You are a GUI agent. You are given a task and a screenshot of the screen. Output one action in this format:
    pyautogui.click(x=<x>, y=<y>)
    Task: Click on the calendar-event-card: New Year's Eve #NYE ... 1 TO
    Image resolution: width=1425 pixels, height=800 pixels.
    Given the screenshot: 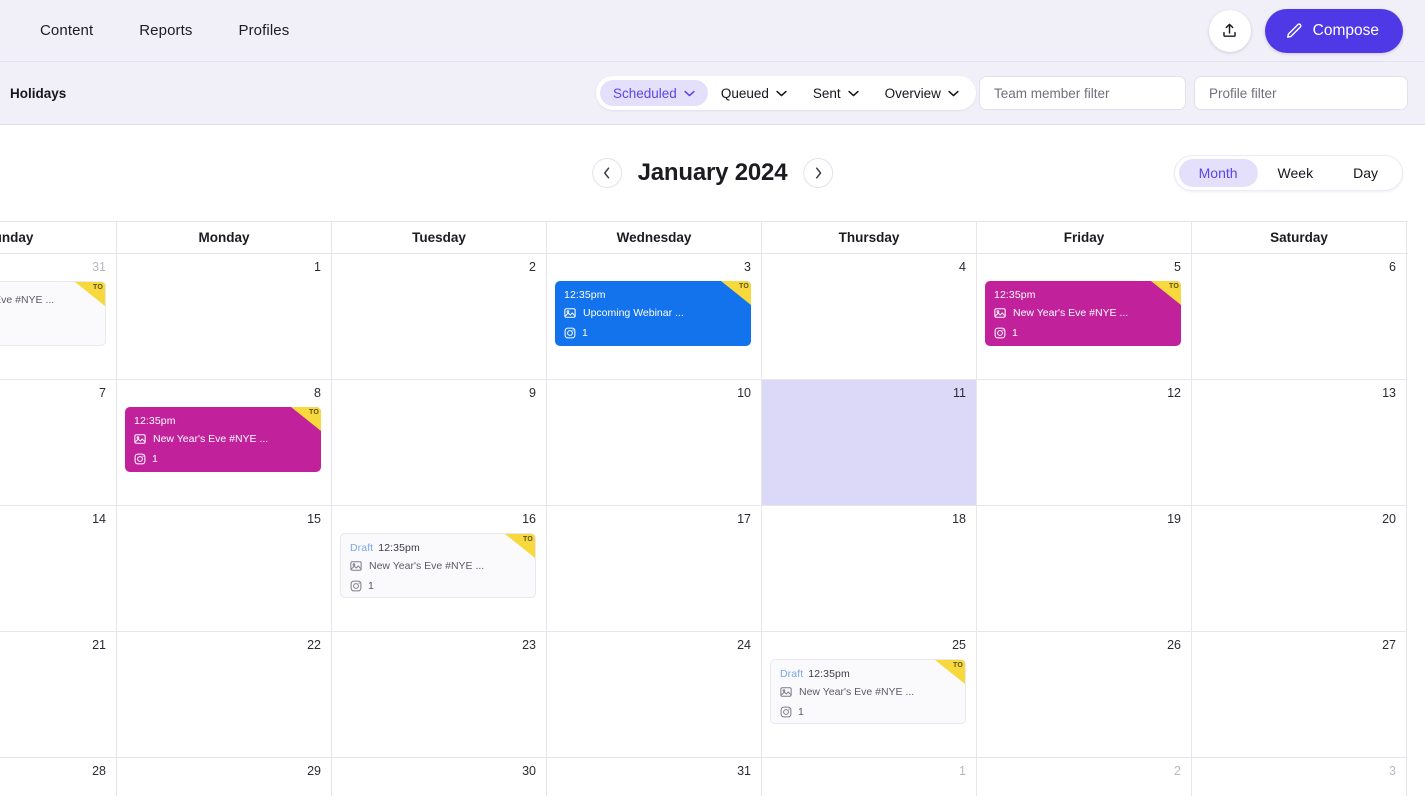 What is the action you would take?
    pyautogui.click(x=53, y=313)
    